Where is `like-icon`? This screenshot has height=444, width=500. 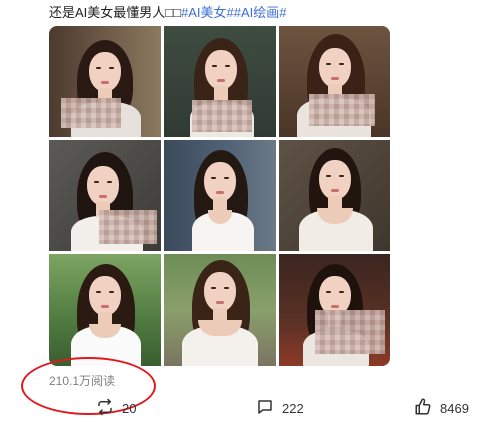 like-icon is located at coordinates (423, 408).